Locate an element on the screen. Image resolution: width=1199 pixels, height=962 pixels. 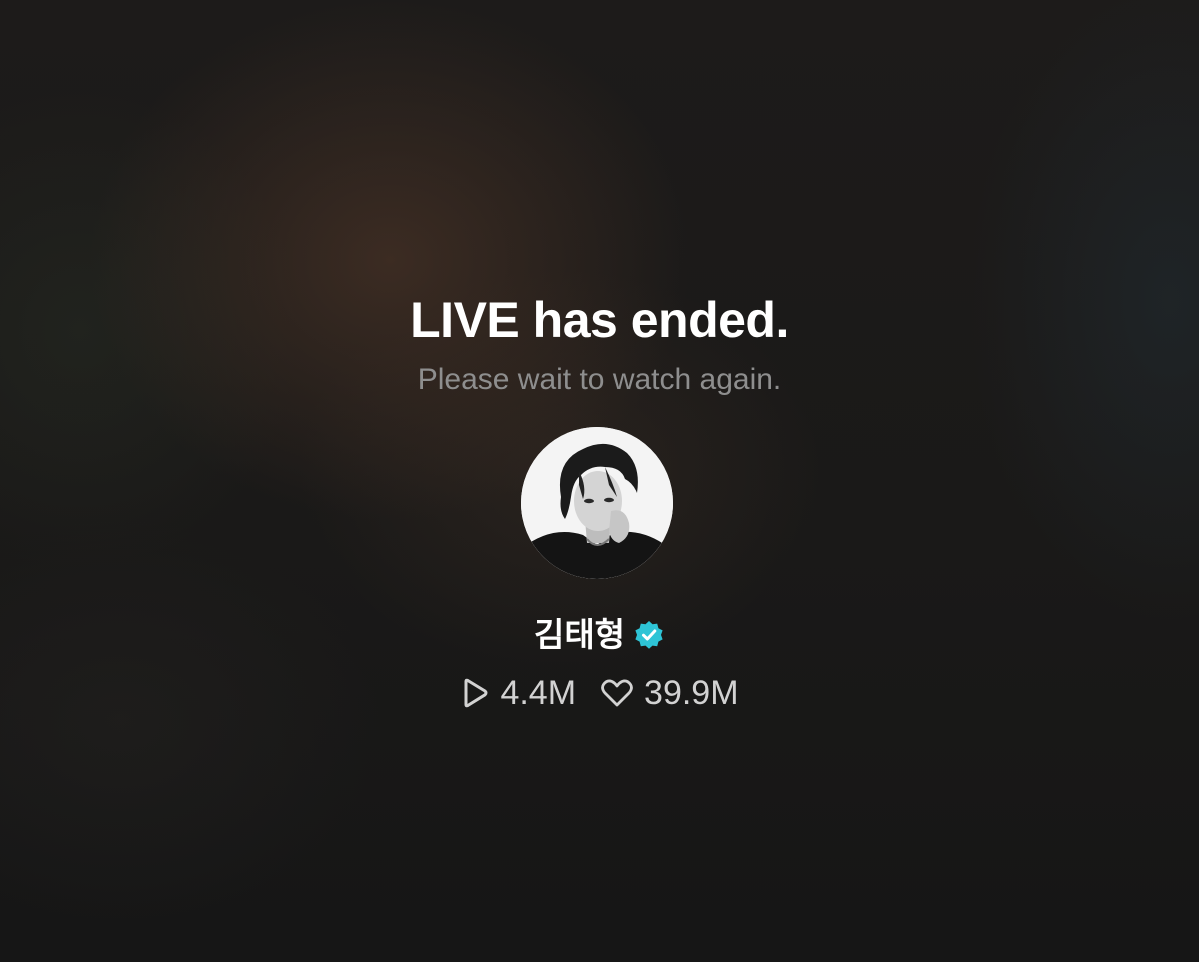
avatar-photo is located at coordinates (597, 503).